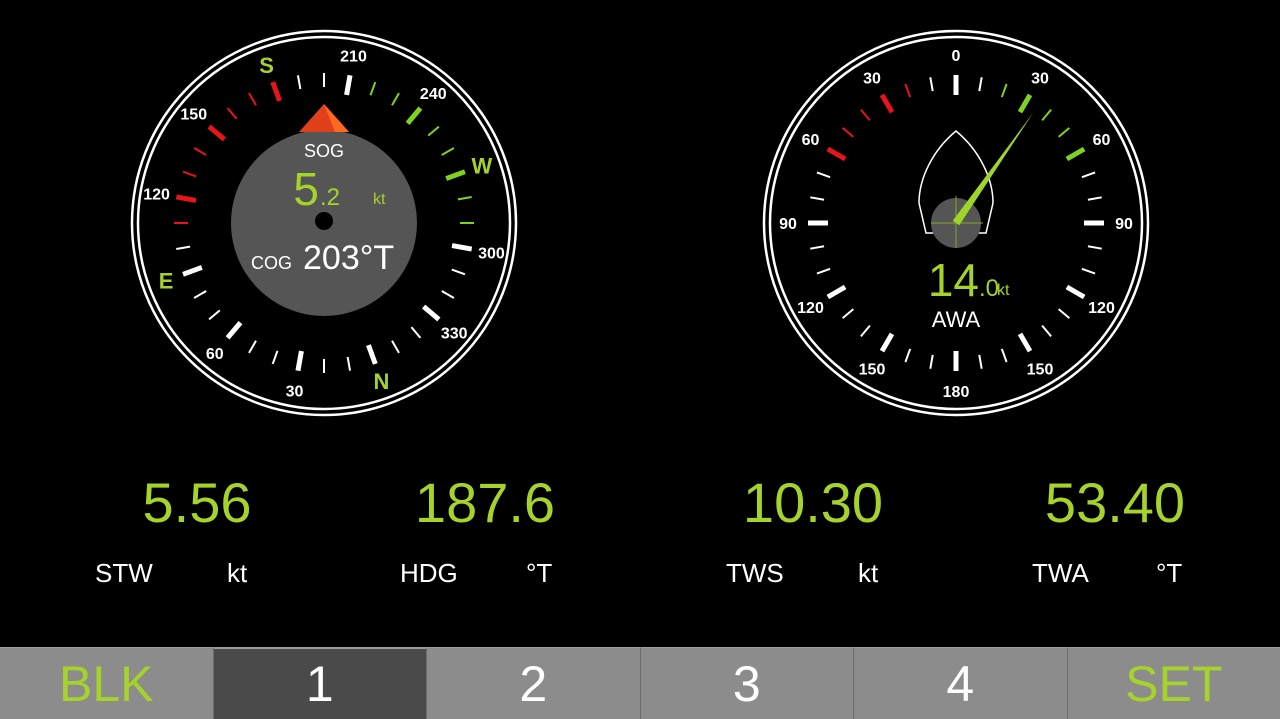 The width and height of the screenshot is (1280, 719). What do you see at coordinates (295, 391) in the screenshot?
I see `compass-degree-label: 30` at bounding box center [295, 391].